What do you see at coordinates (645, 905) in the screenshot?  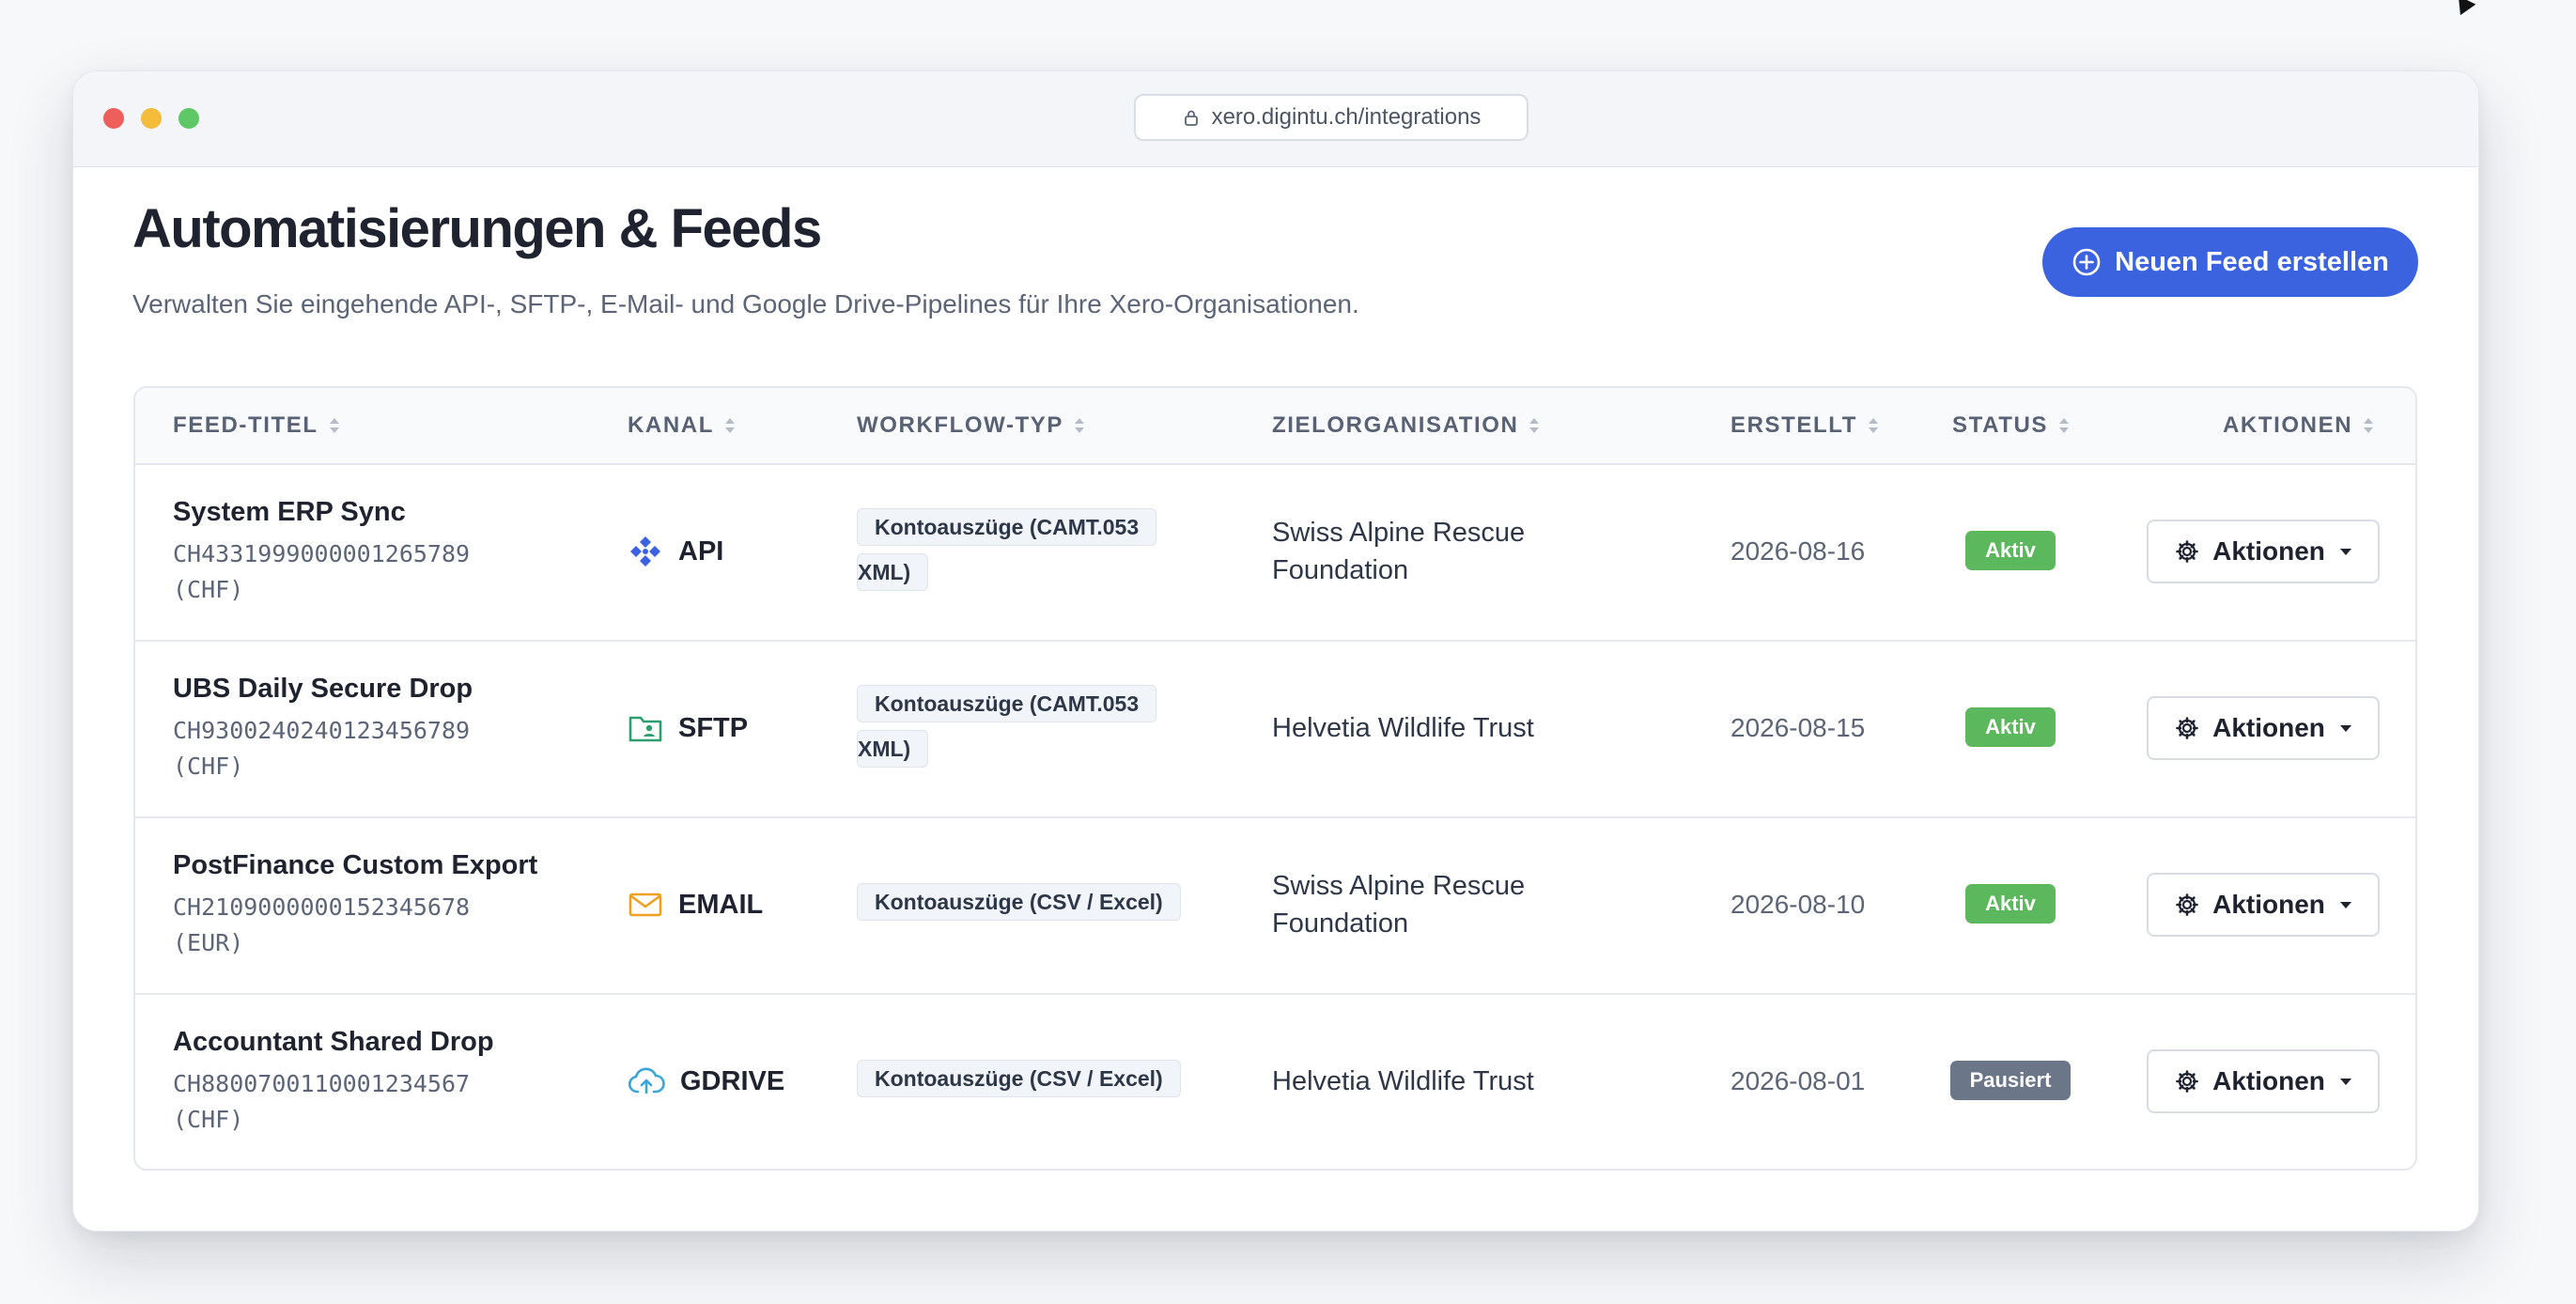 I see `envelope-icon` at bounding box center [645, 905].